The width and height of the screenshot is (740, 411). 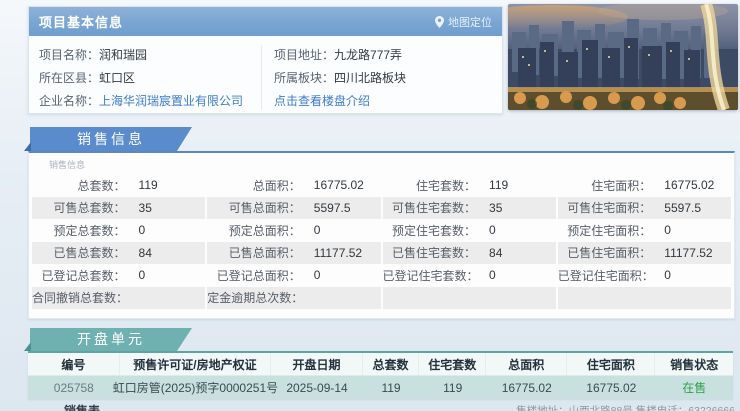 I want to click on sales-cell: 预定住宅面积： 0, so click(x=644, y=230).